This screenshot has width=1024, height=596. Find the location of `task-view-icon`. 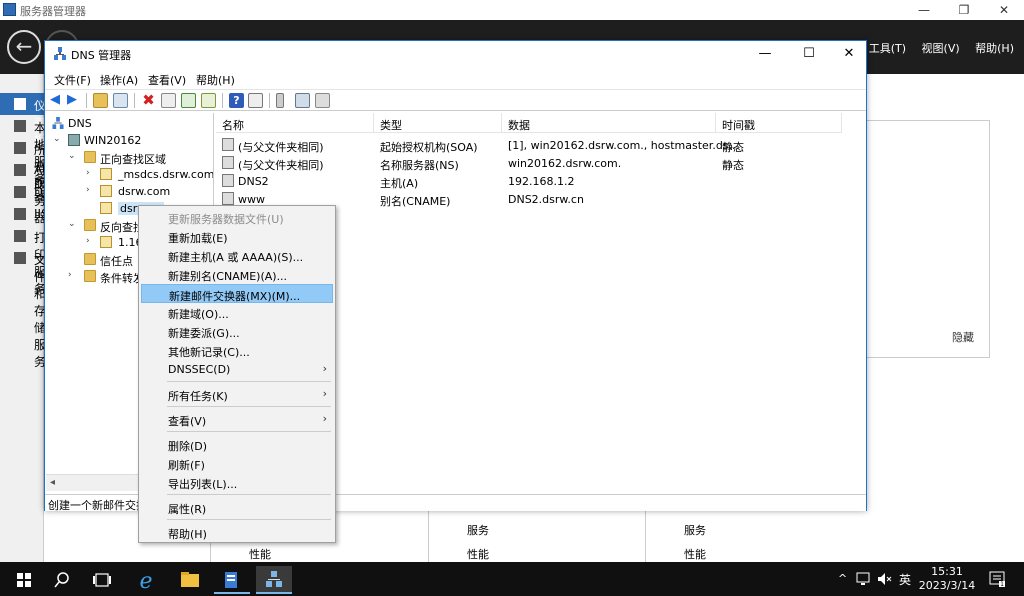

task-view-icon is located at coordinates (102, 580).